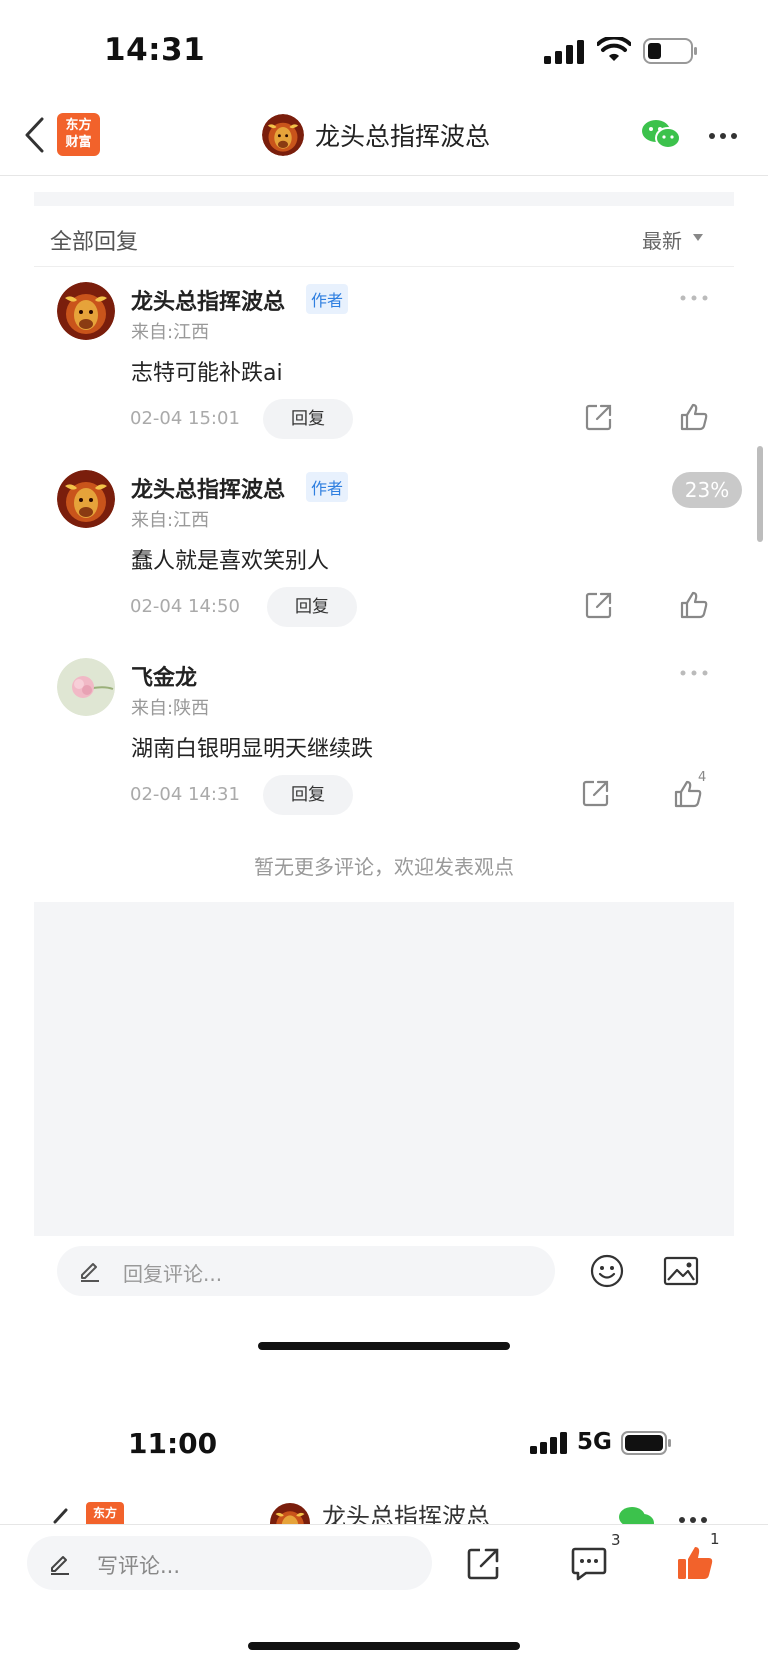 The width and height of the screenshot is (768, 1665). Describe the element at coordinates (662, 239) in the screenshot. I see `sort-dropdown: 最新` at that location.